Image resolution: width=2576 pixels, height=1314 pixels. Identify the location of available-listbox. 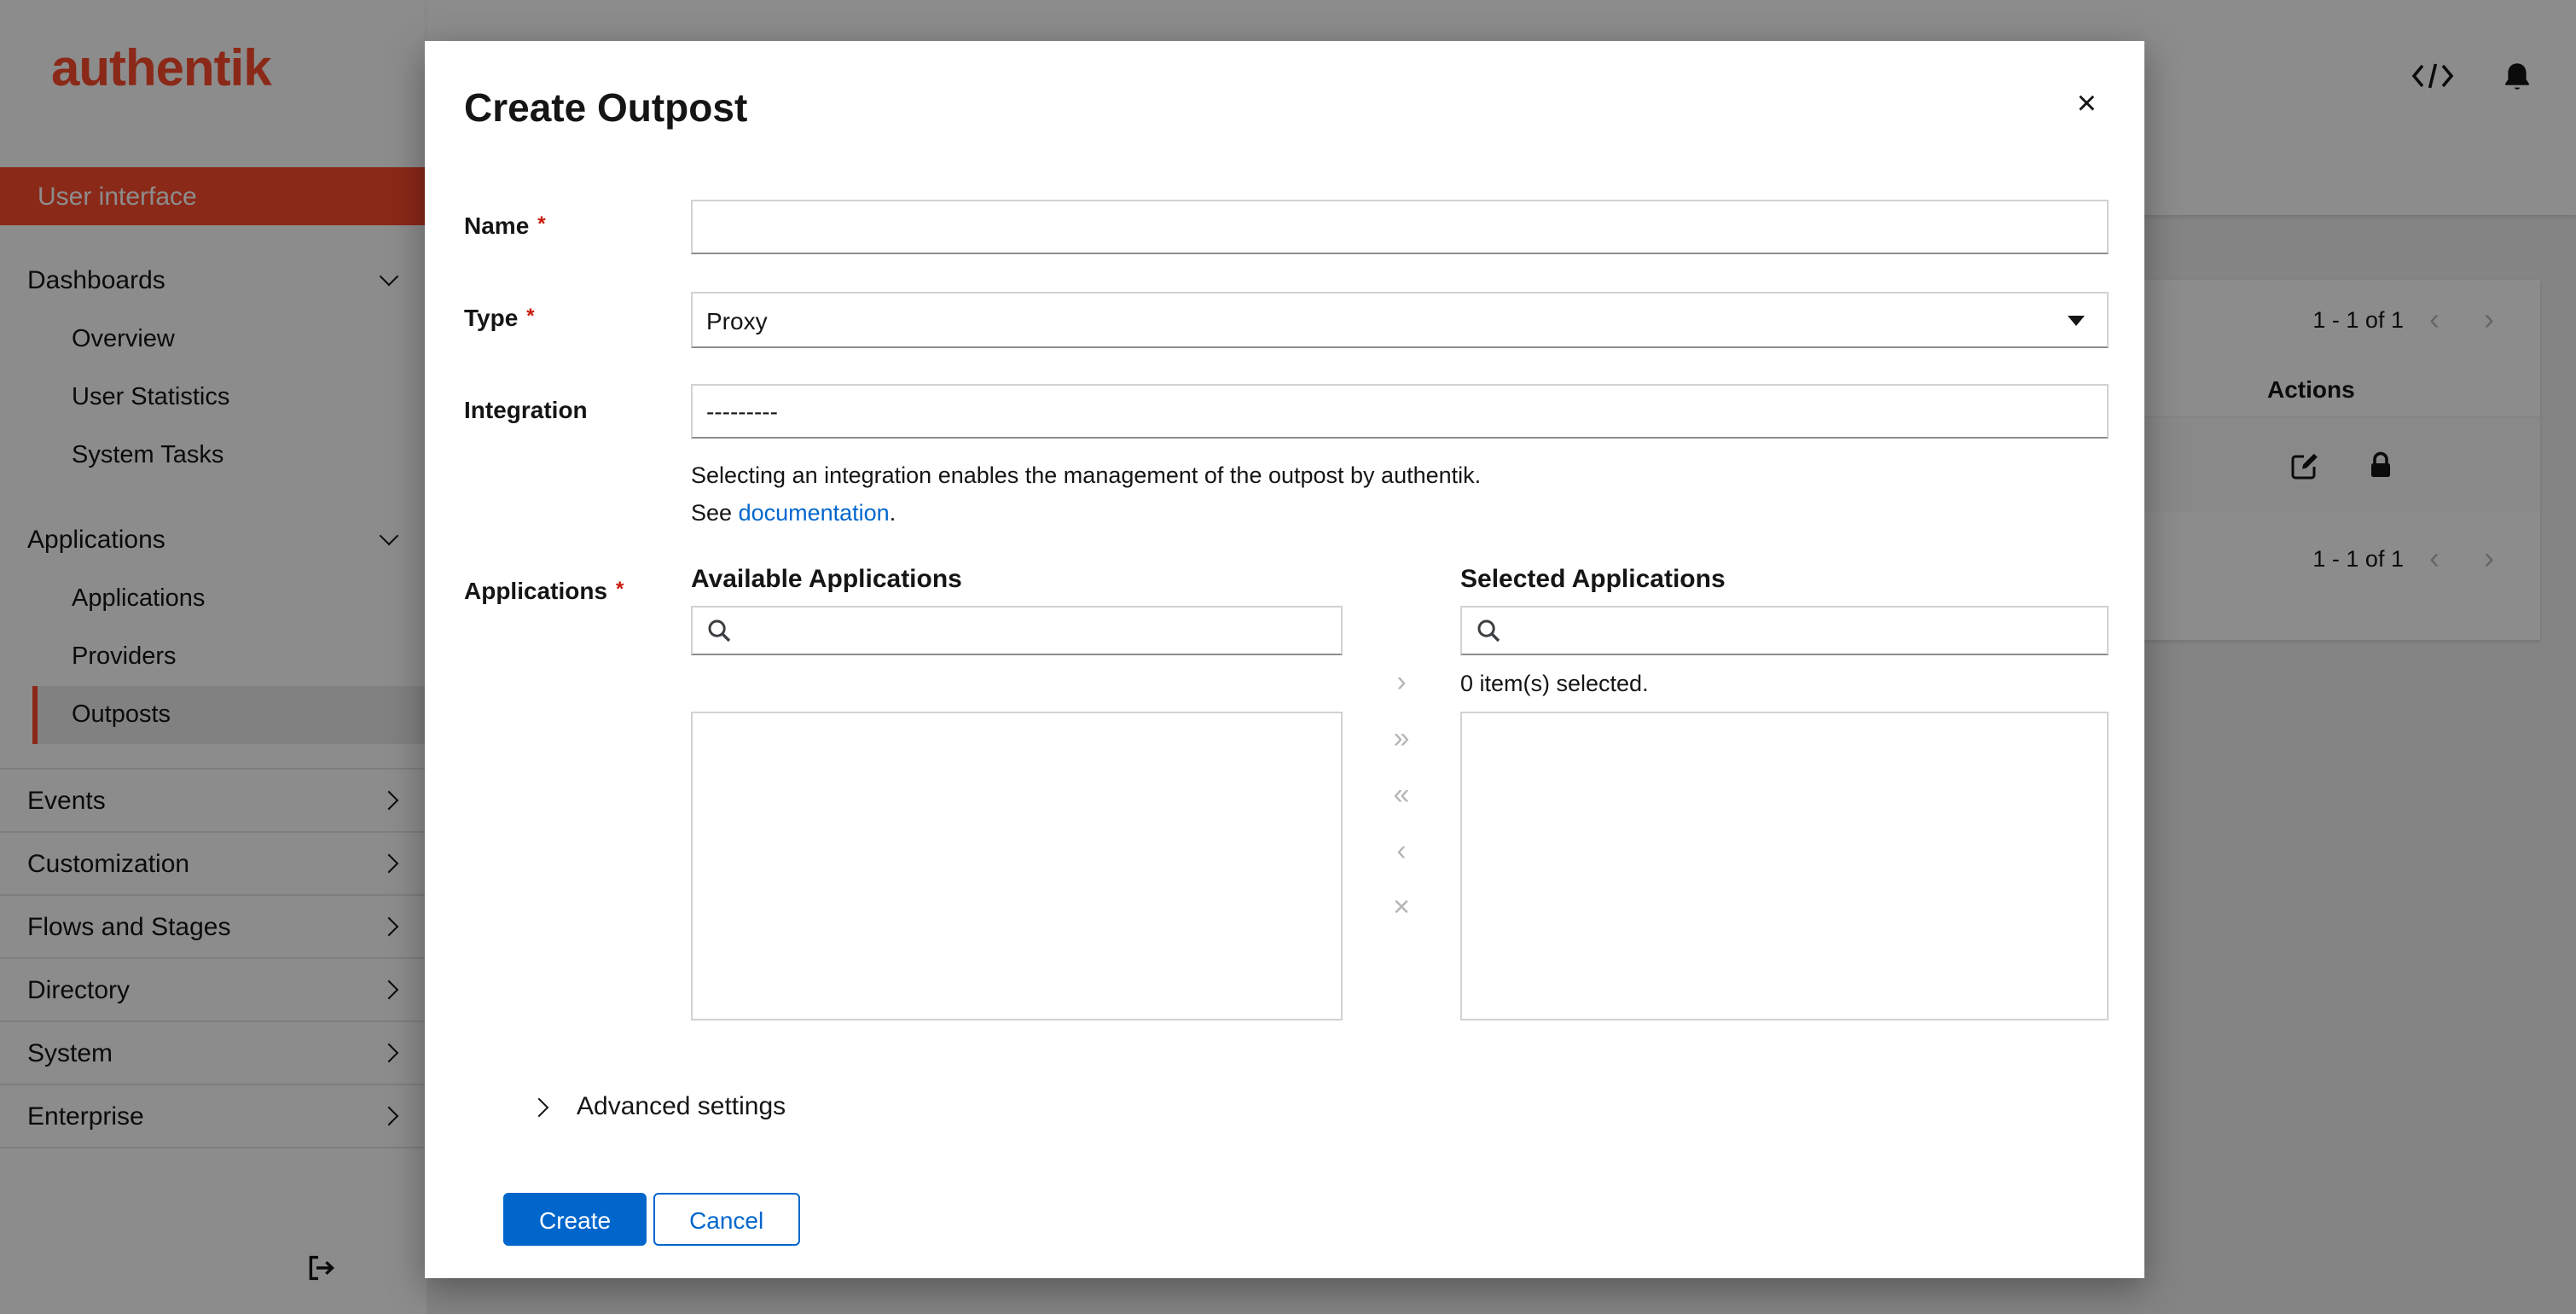
(1017, 867).